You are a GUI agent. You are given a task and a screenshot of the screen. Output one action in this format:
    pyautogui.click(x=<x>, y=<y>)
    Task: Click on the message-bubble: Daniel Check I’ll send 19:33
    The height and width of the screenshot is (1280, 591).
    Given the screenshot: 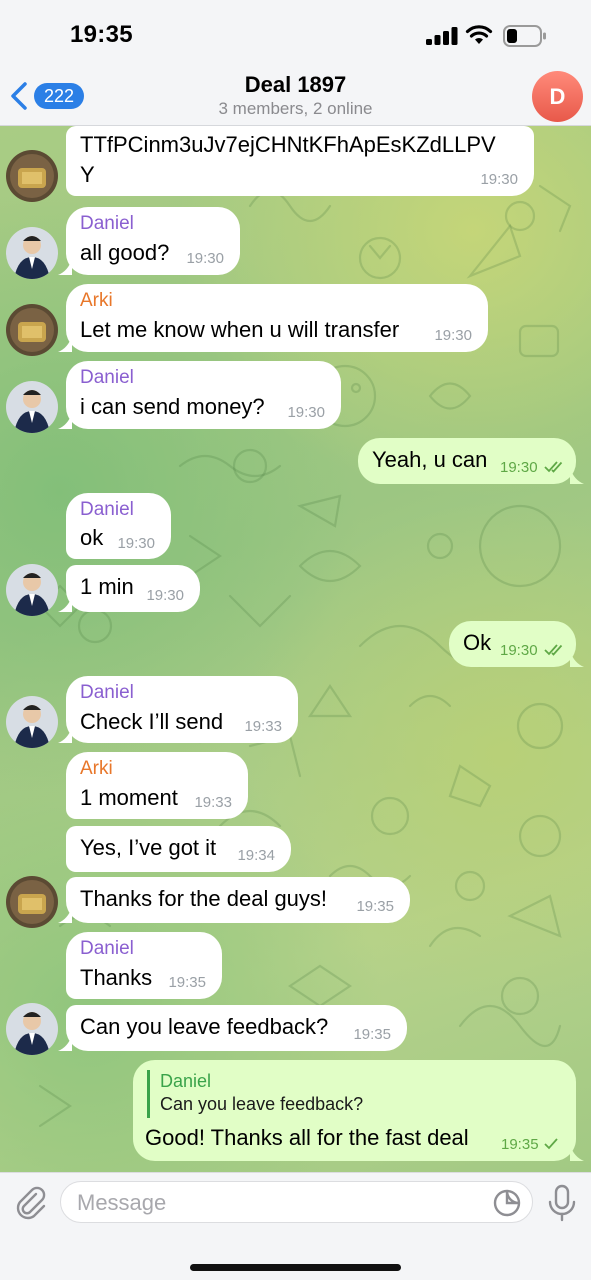 What is the action you would take?
    pyautogui.click(x=178, y=709)
    